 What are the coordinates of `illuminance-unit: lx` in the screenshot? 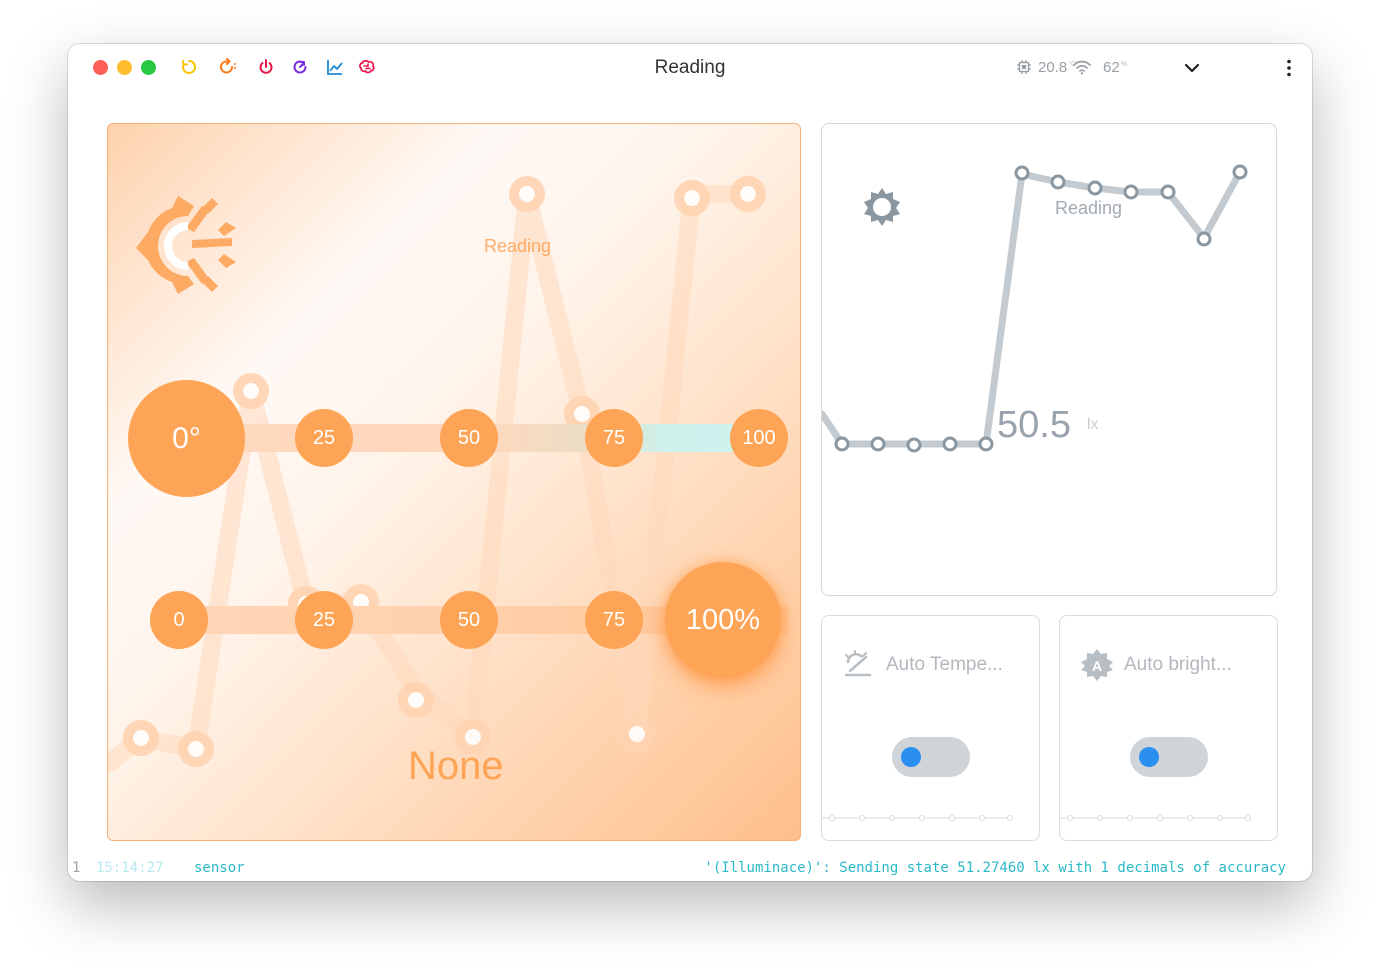 It's located at (1093, 424).